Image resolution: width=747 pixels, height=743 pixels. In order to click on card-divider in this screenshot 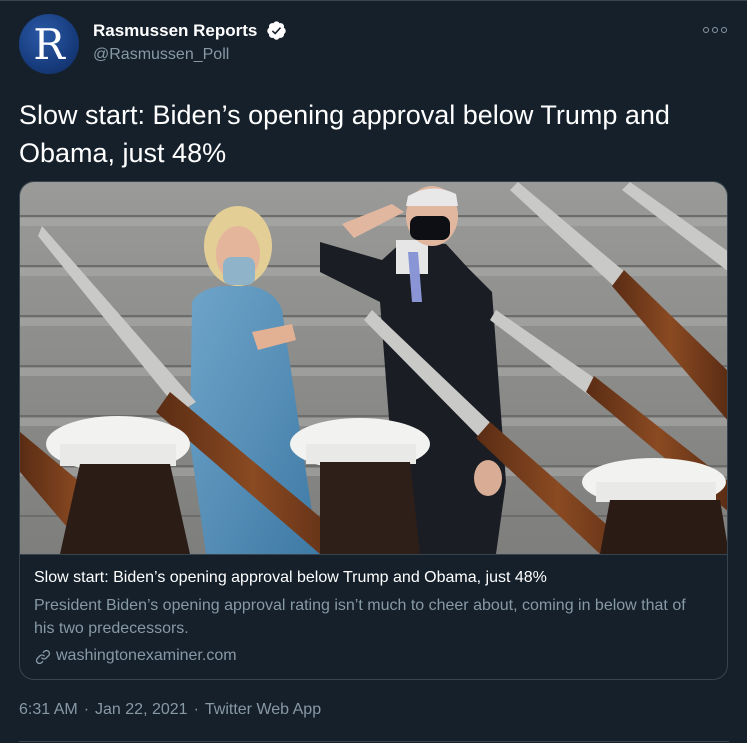, I will do `click(373, 554)`.